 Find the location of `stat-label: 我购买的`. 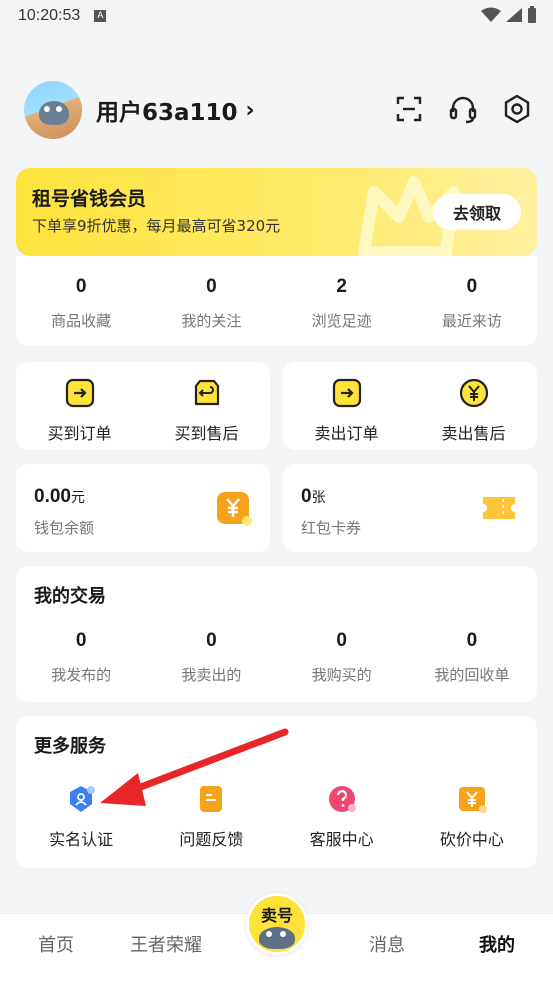

stat-label: 我购买的 is located at coordinates (341, 675).